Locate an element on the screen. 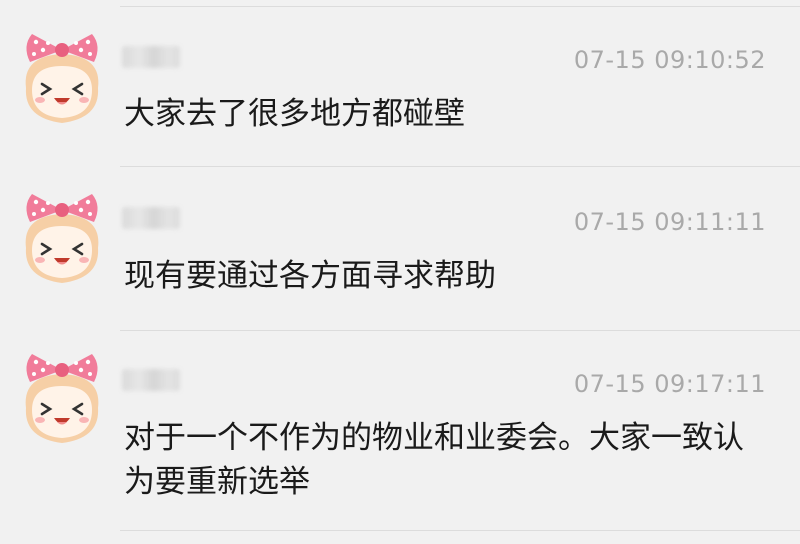 The width and height of the screenshot is (800, 544). message-timestamp: 07-15 09:10:52 is located at coordinates (669, 60).